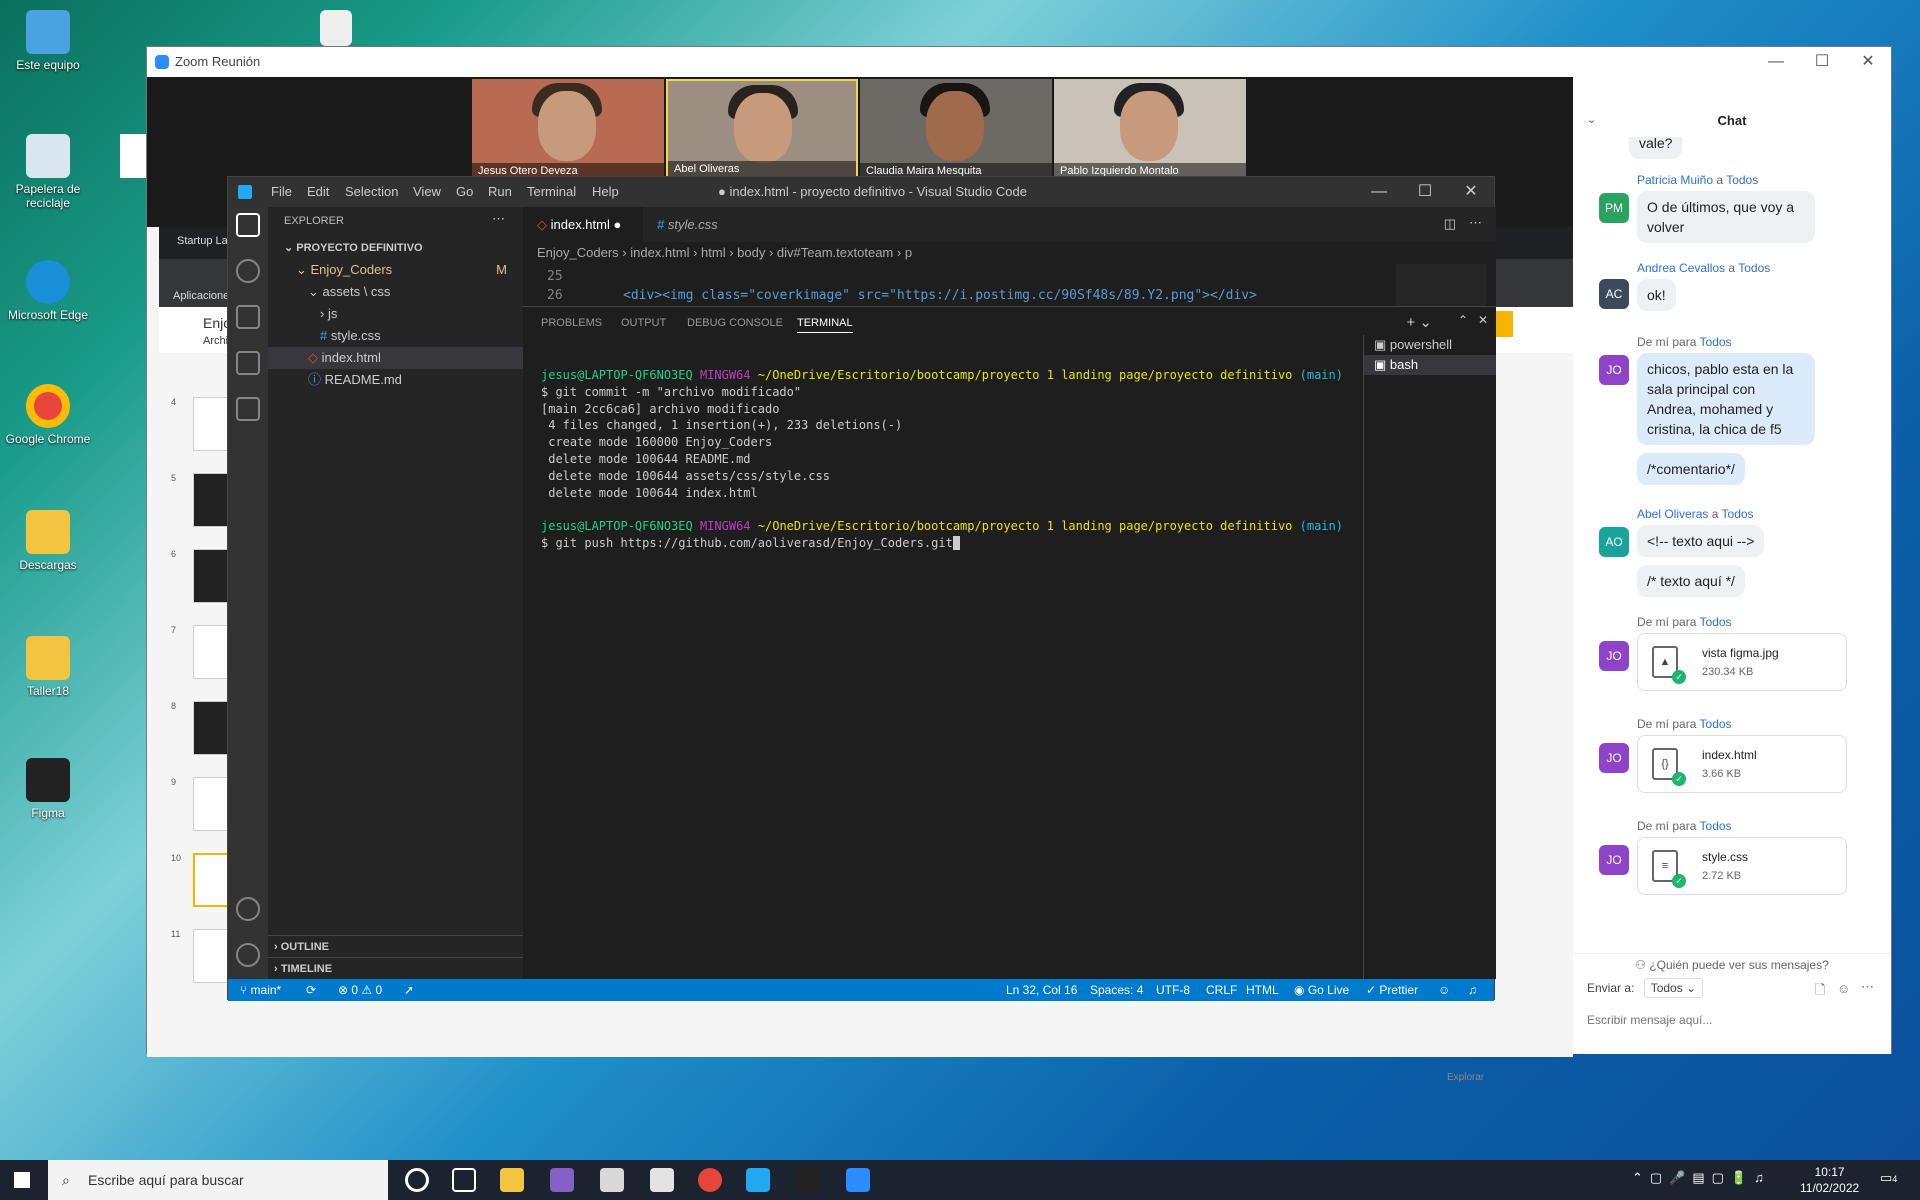 Image resolution: width=1920 pixels, height=1200 pixels. Describe the element at coordinates (758, 1180) in the screenshot. I see `vscode-icon` at that location.